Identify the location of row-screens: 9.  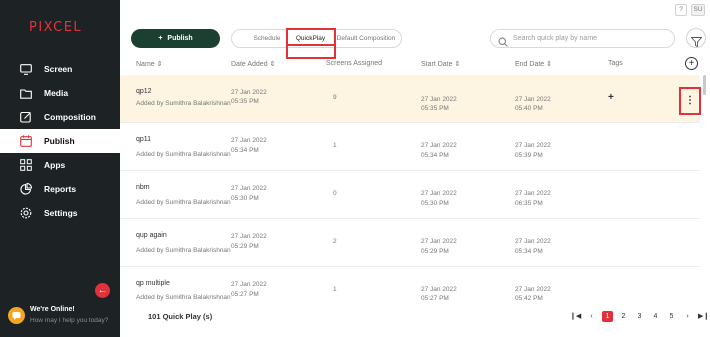
(335, 97).